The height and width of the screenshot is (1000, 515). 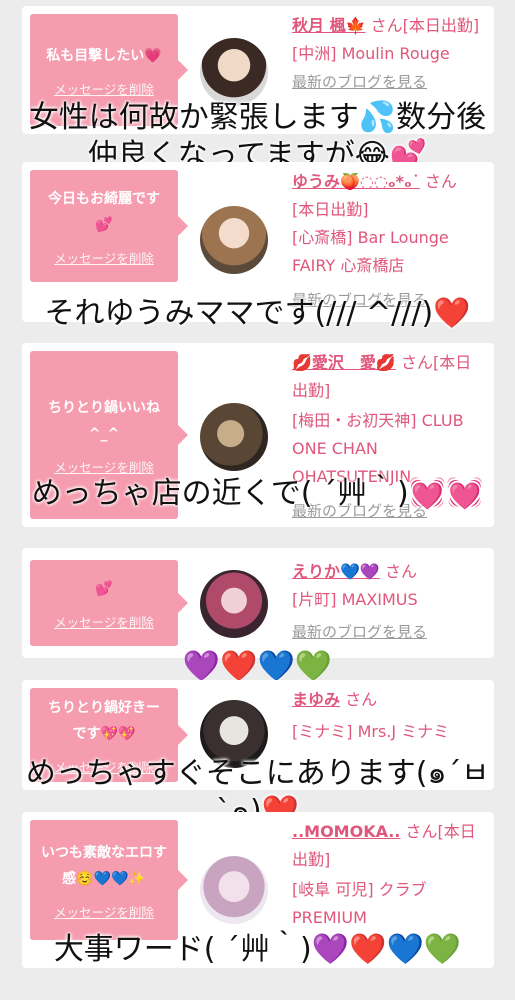 I want to click on shop-name: [心斎橋] Bar Lounge FAIRY 心斎橋店, so click(x=370, y=251).